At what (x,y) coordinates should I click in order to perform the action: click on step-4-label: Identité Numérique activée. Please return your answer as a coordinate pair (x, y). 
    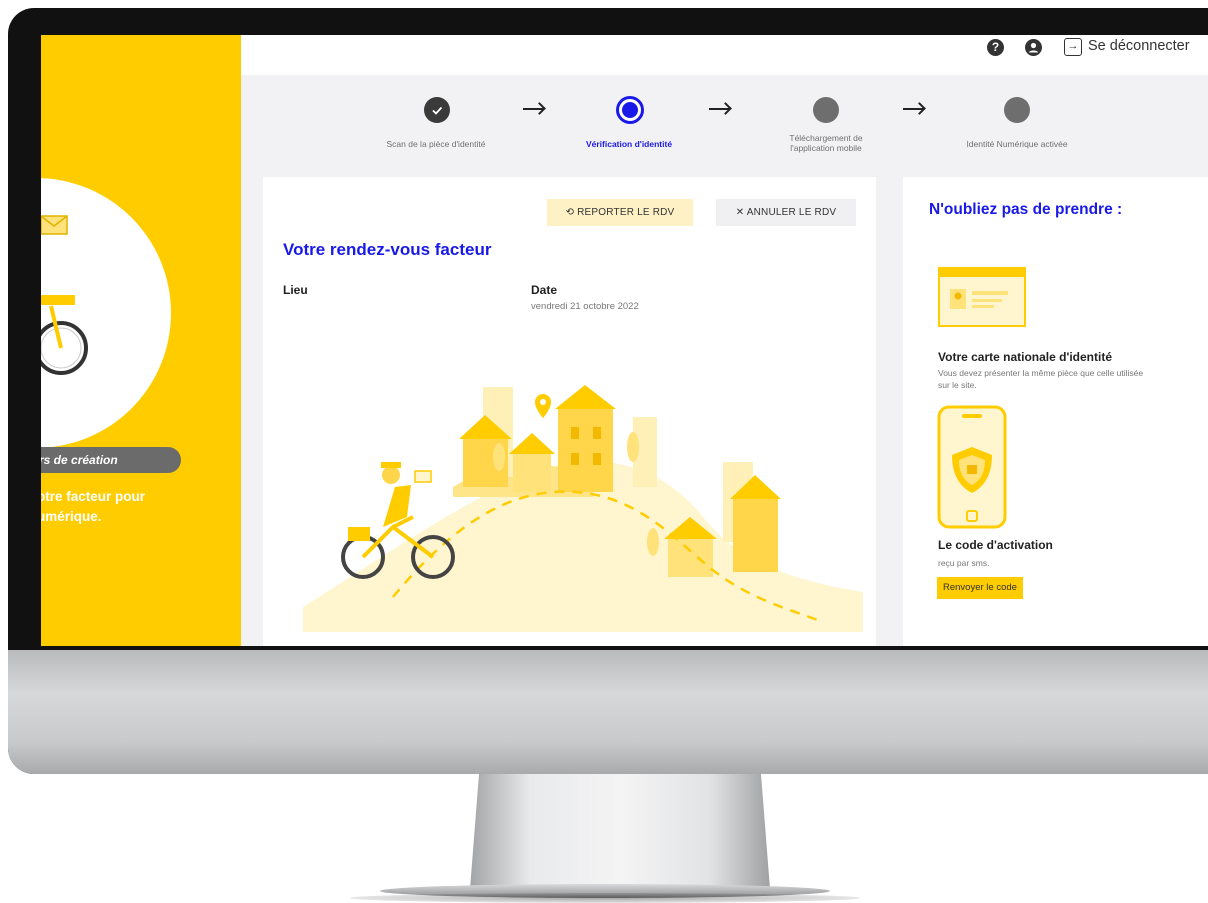
    Looking at the image, I should click on (1017, 144).